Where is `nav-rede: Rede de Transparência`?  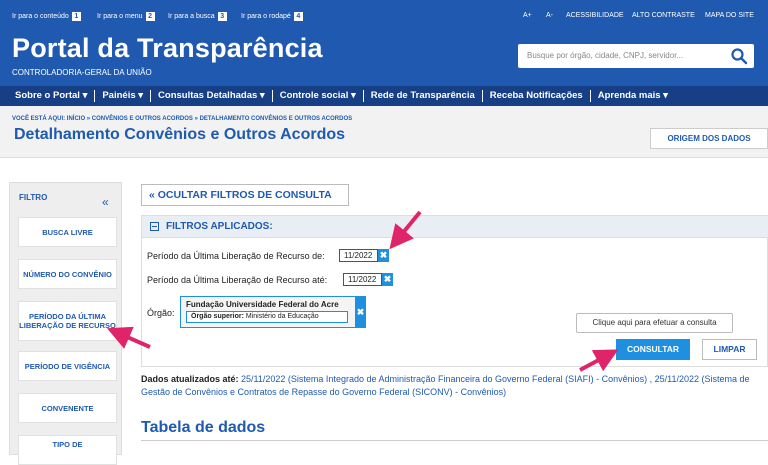
nav-rede: Rede de Transparência is located at coordinates (423, 96).